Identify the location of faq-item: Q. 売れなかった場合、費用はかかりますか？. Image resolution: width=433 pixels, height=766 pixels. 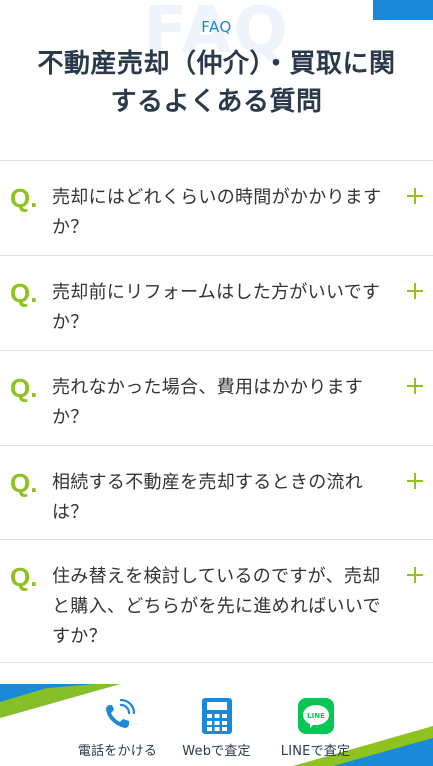
(216, 398).